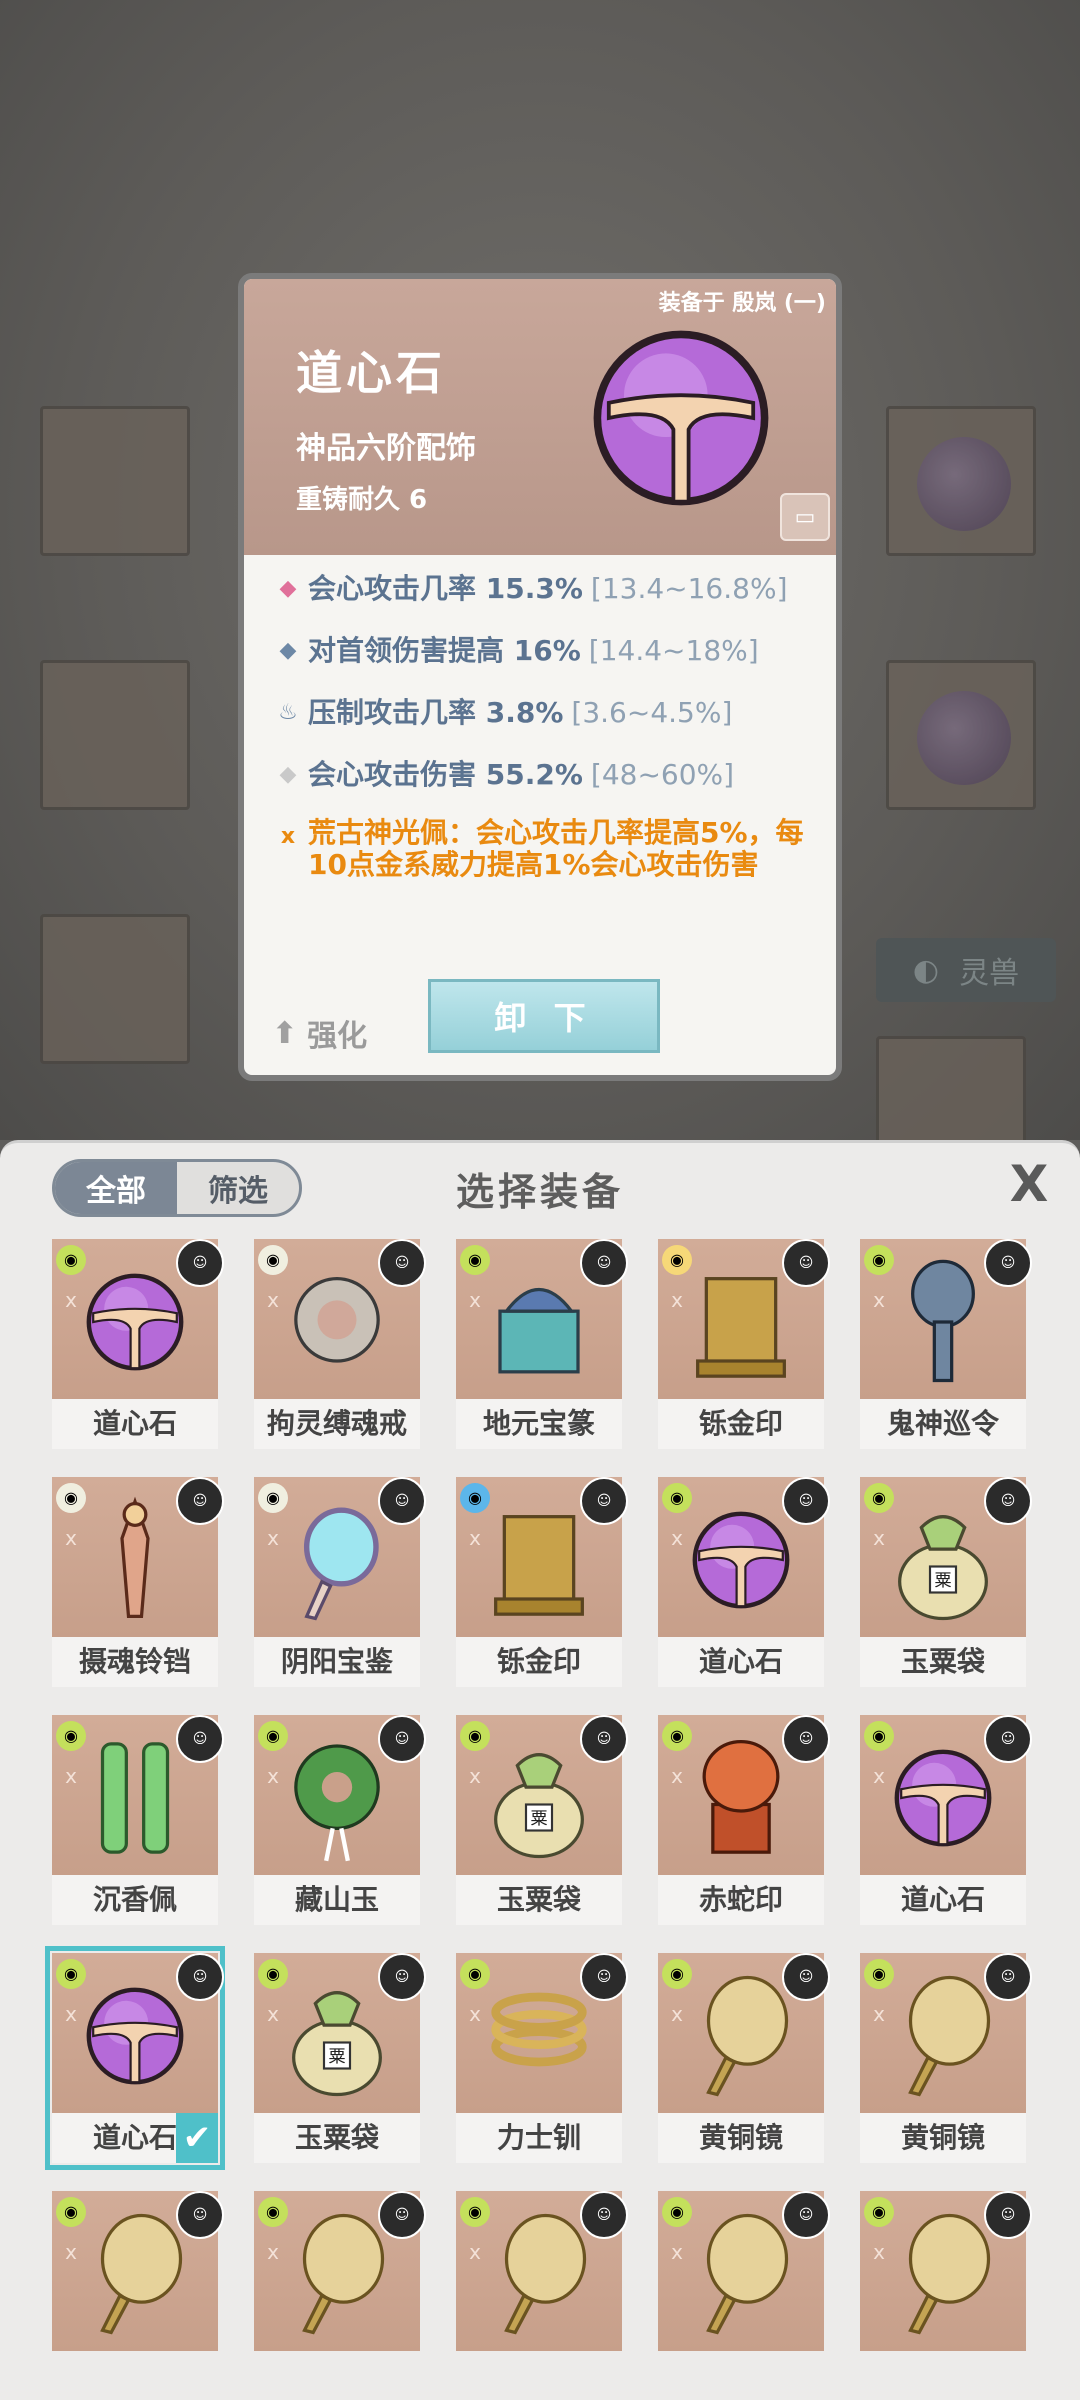  What do you see at coordinates (548, 651) in the screenshot?
I see `attribute-row: ◆ 对首领伤害提高 16% [14.4~18%]` at bounding box center [548, 651].